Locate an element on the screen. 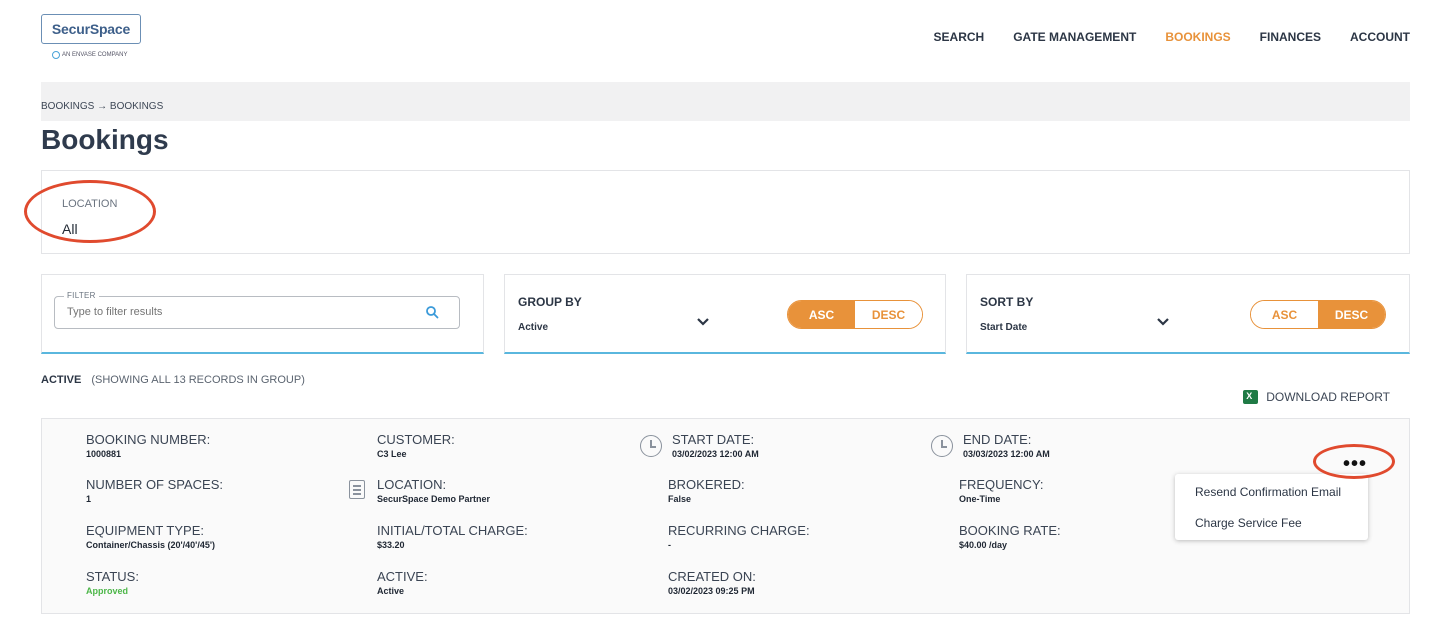 The image size is (1452, 618). field-label: START DATE: is located at coordinates (713, 439).